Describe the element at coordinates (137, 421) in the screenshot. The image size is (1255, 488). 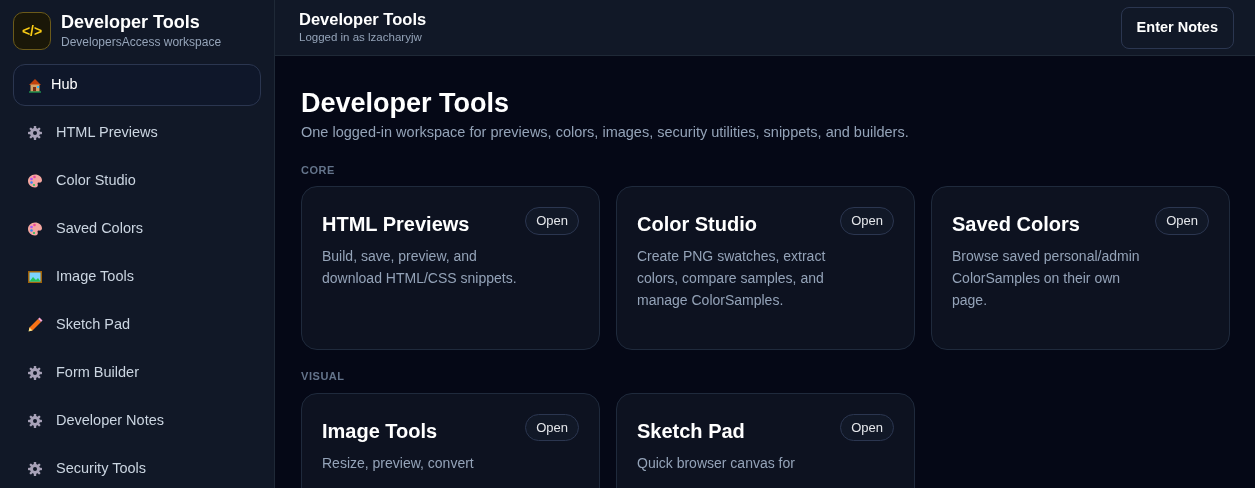
I see `sidebar-item: Developer Notes` at that location.